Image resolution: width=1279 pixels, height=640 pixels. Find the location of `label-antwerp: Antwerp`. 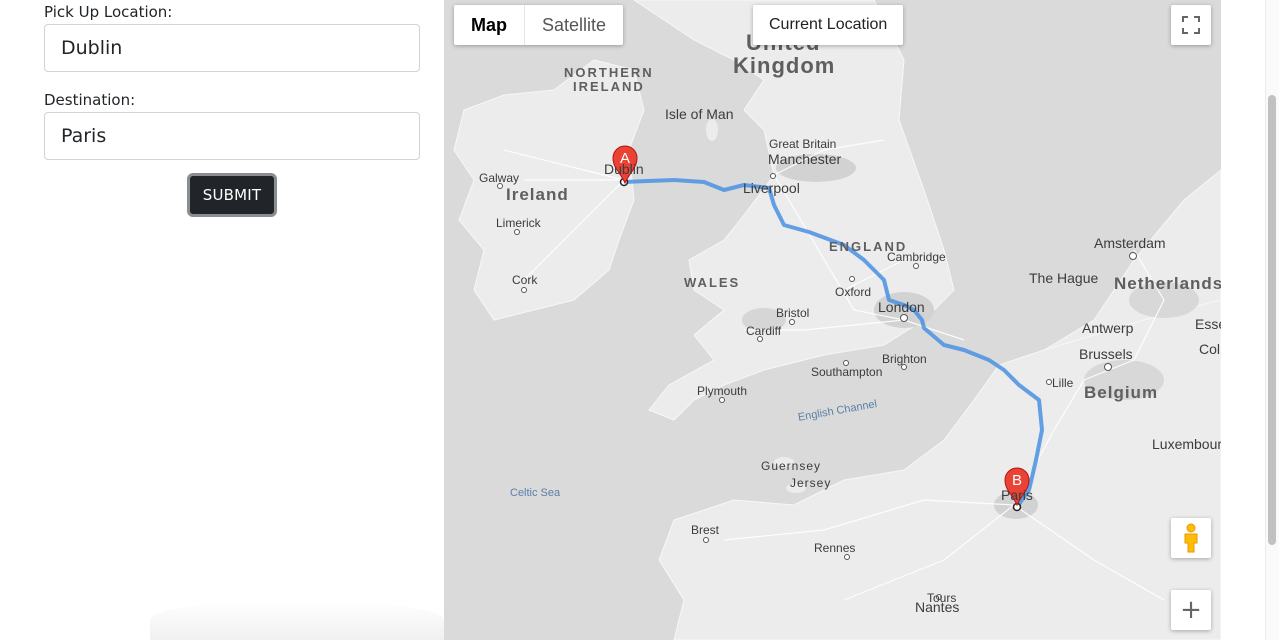

label-antwerp: Antwerp is located at coordinates (1108, 328).